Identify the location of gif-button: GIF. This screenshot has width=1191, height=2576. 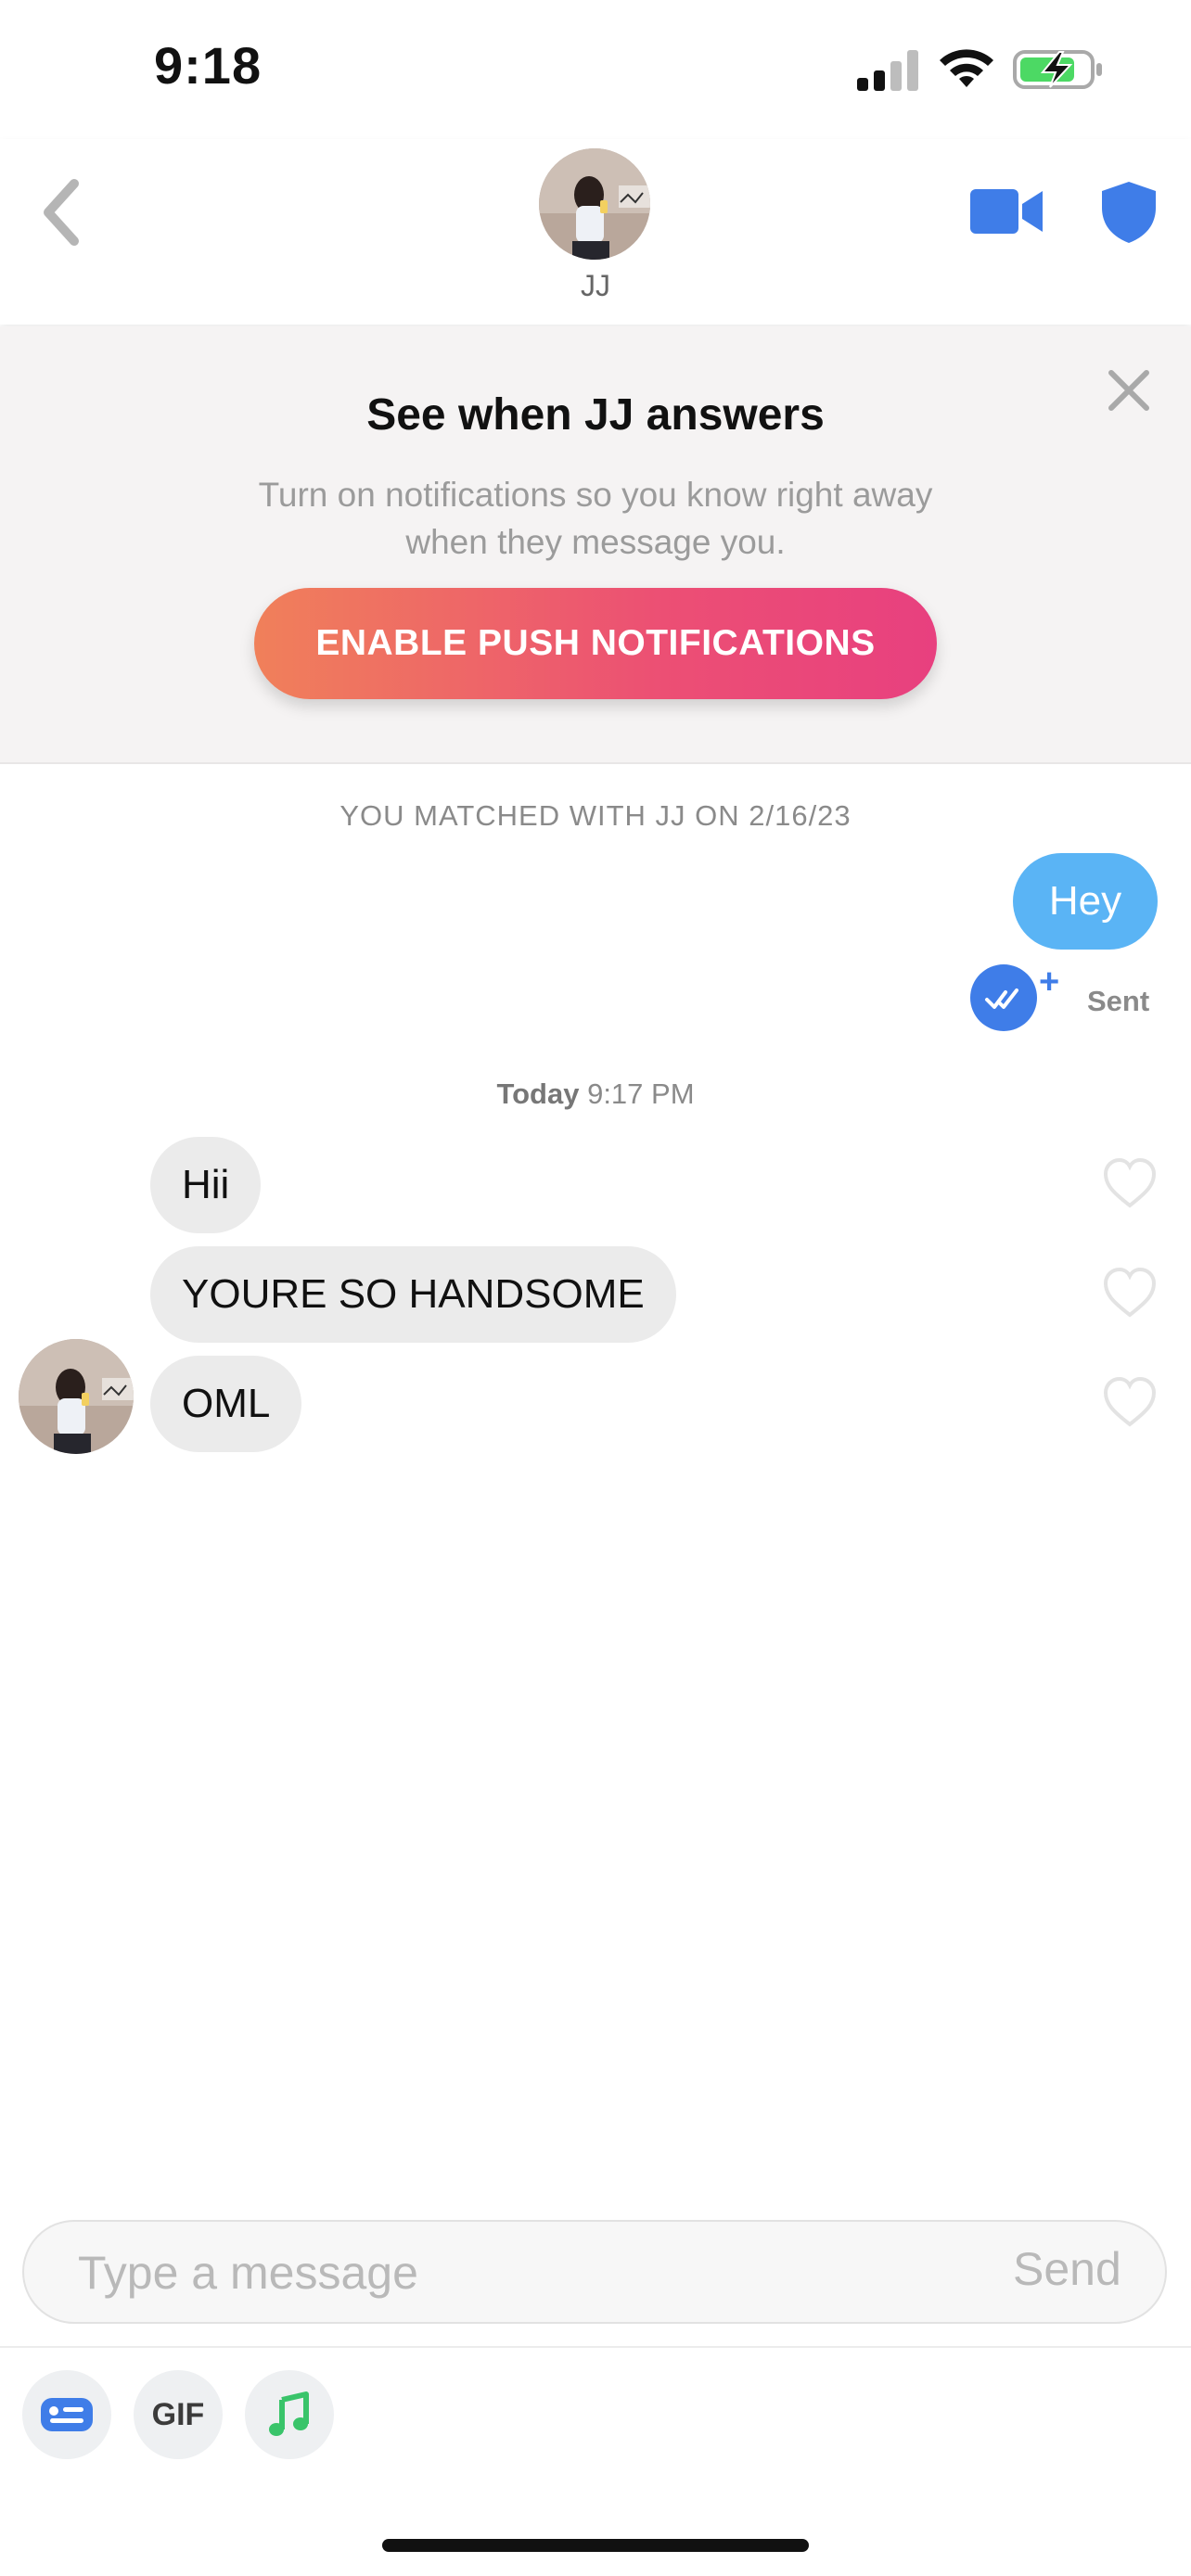
(178, 2414).